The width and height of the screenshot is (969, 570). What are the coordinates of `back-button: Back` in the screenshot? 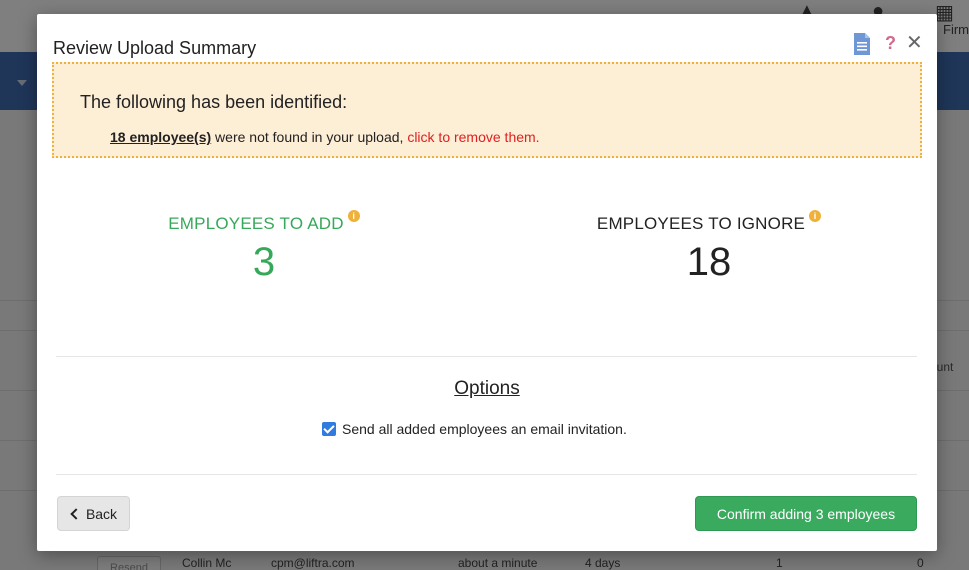 It's located at (93, 513).